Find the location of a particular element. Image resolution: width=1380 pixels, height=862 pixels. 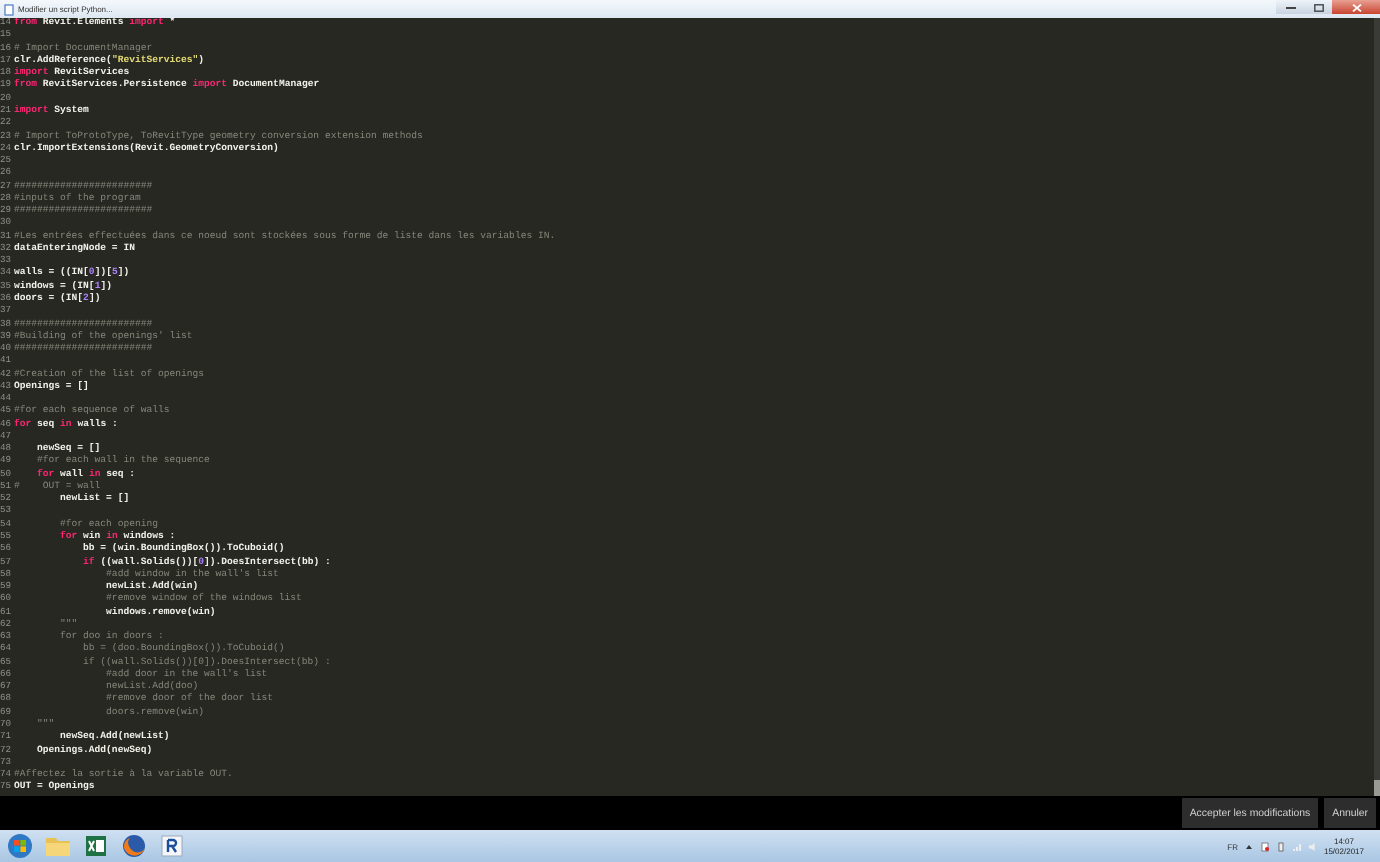

spreadsheet-icon is located at coordinates (96, 846).